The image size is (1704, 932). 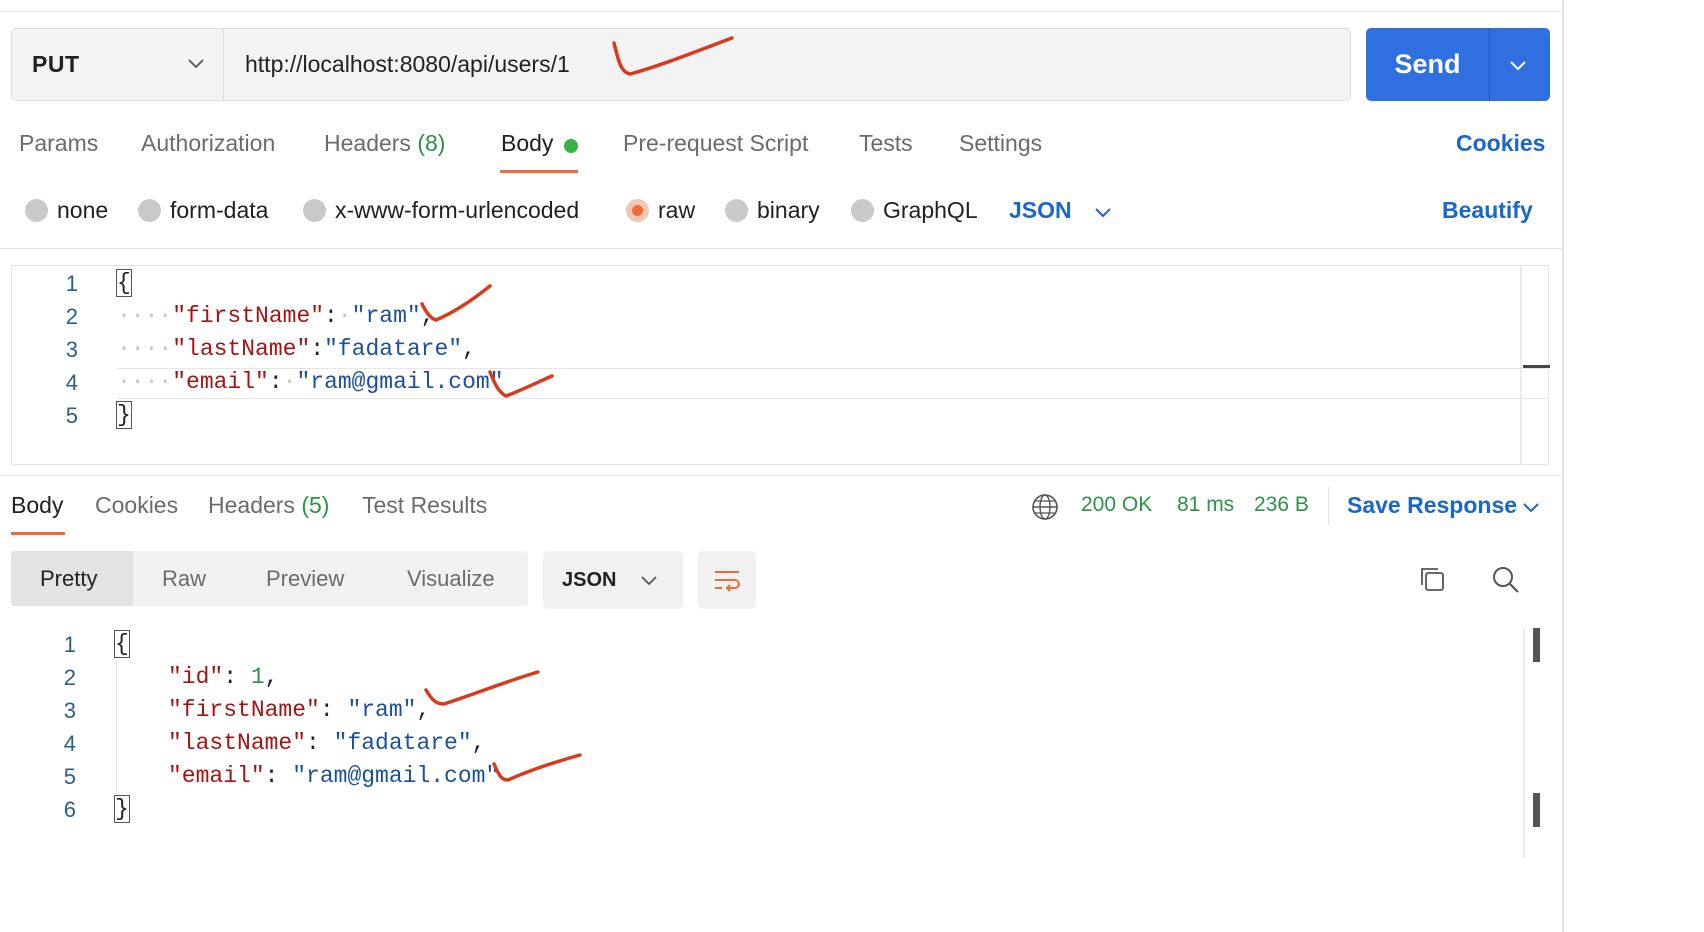 I want to click on radio-graphql, so click(x=862, y=210).